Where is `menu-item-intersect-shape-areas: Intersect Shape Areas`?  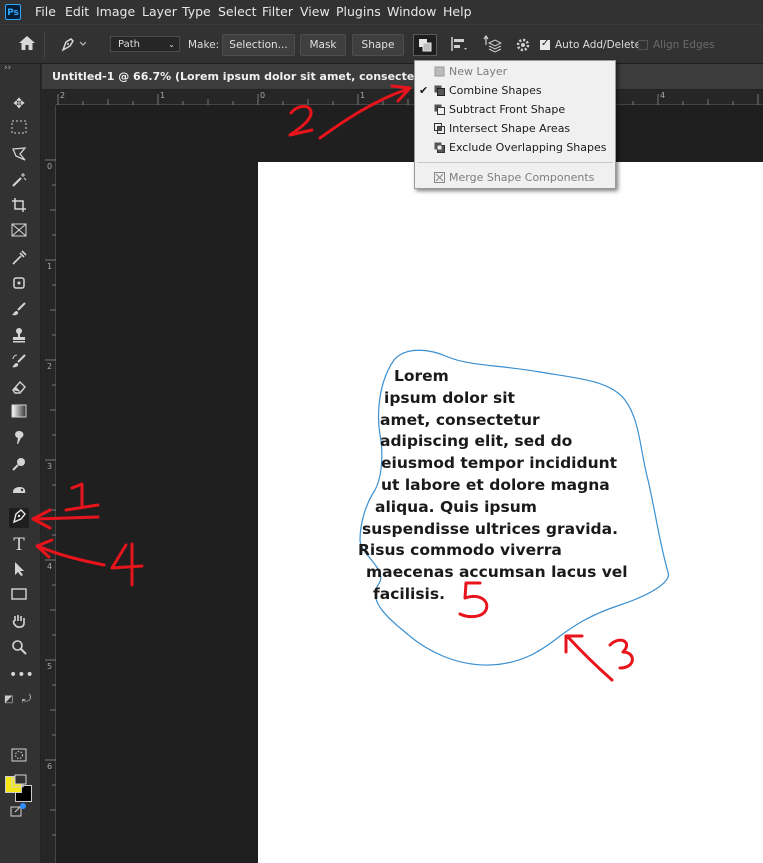 menu-item-intersect-shape-areas: Intersect Shape Areas is located at coordinates (515, 129).